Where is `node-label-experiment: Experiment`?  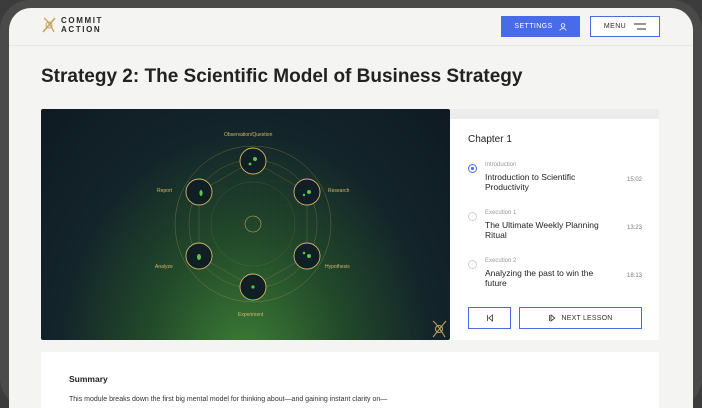 node-label-experiment: Experiment is located at coordinates (251, 315).